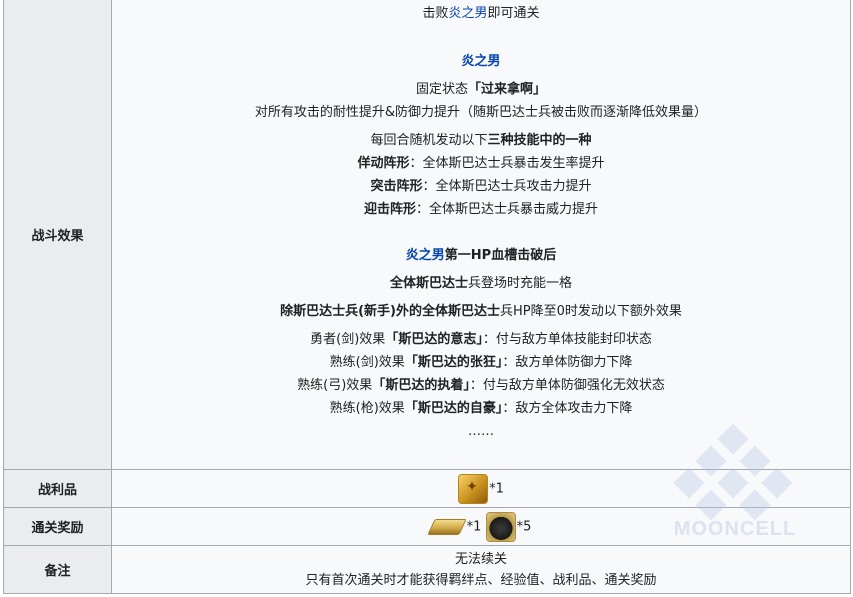 The height and width of the screenshot is (597, 853). I want to click on fixed-state-line: 固定状态「过来拿啊」, so click(481, 89).